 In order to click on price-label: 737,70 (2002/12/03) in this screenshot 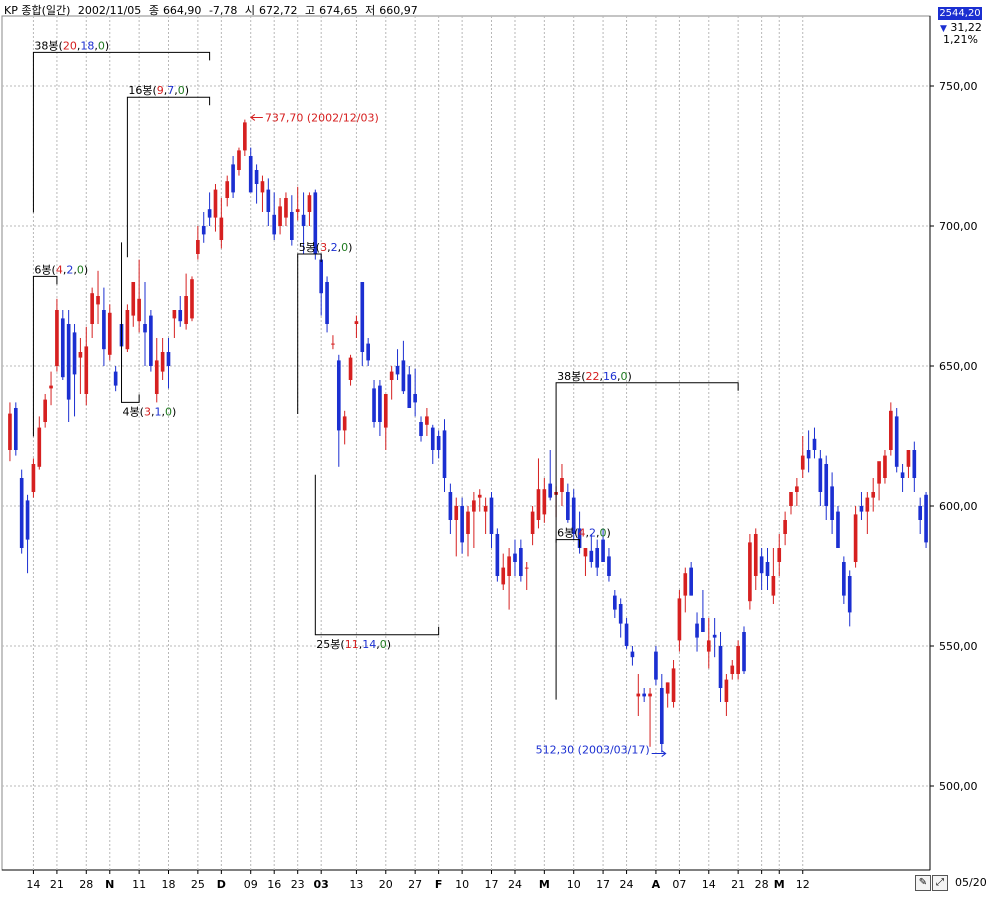, I will do `click(322, 117)`.